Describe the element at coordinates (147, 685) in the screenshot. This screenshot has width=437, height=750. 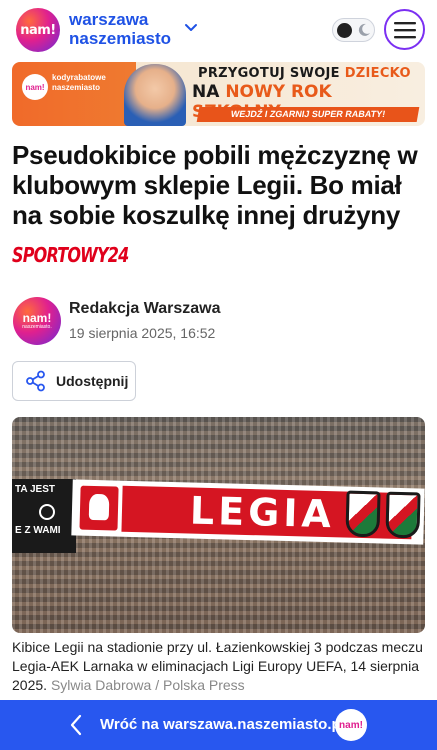
I see `photo-credit: Sylwia Dabrowa / Polska Press` at that location.